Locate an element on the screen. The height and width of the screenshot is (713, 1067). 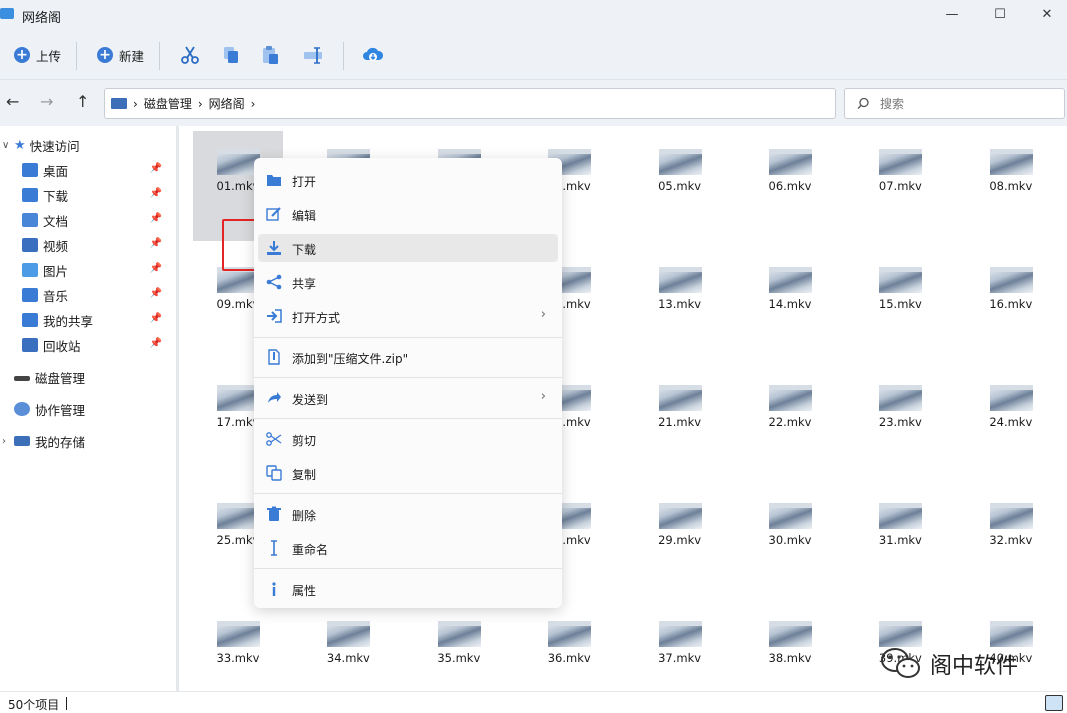
sidebar-collab-management: 协作管理 is located at coordinates (88, 409).